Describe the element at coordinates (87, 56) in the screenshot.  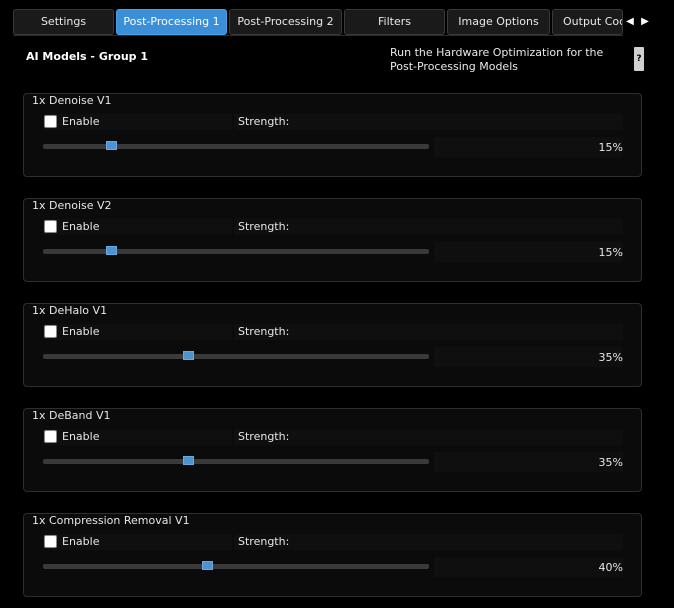
I see `group-title: AI Models - Group 1` at that location.